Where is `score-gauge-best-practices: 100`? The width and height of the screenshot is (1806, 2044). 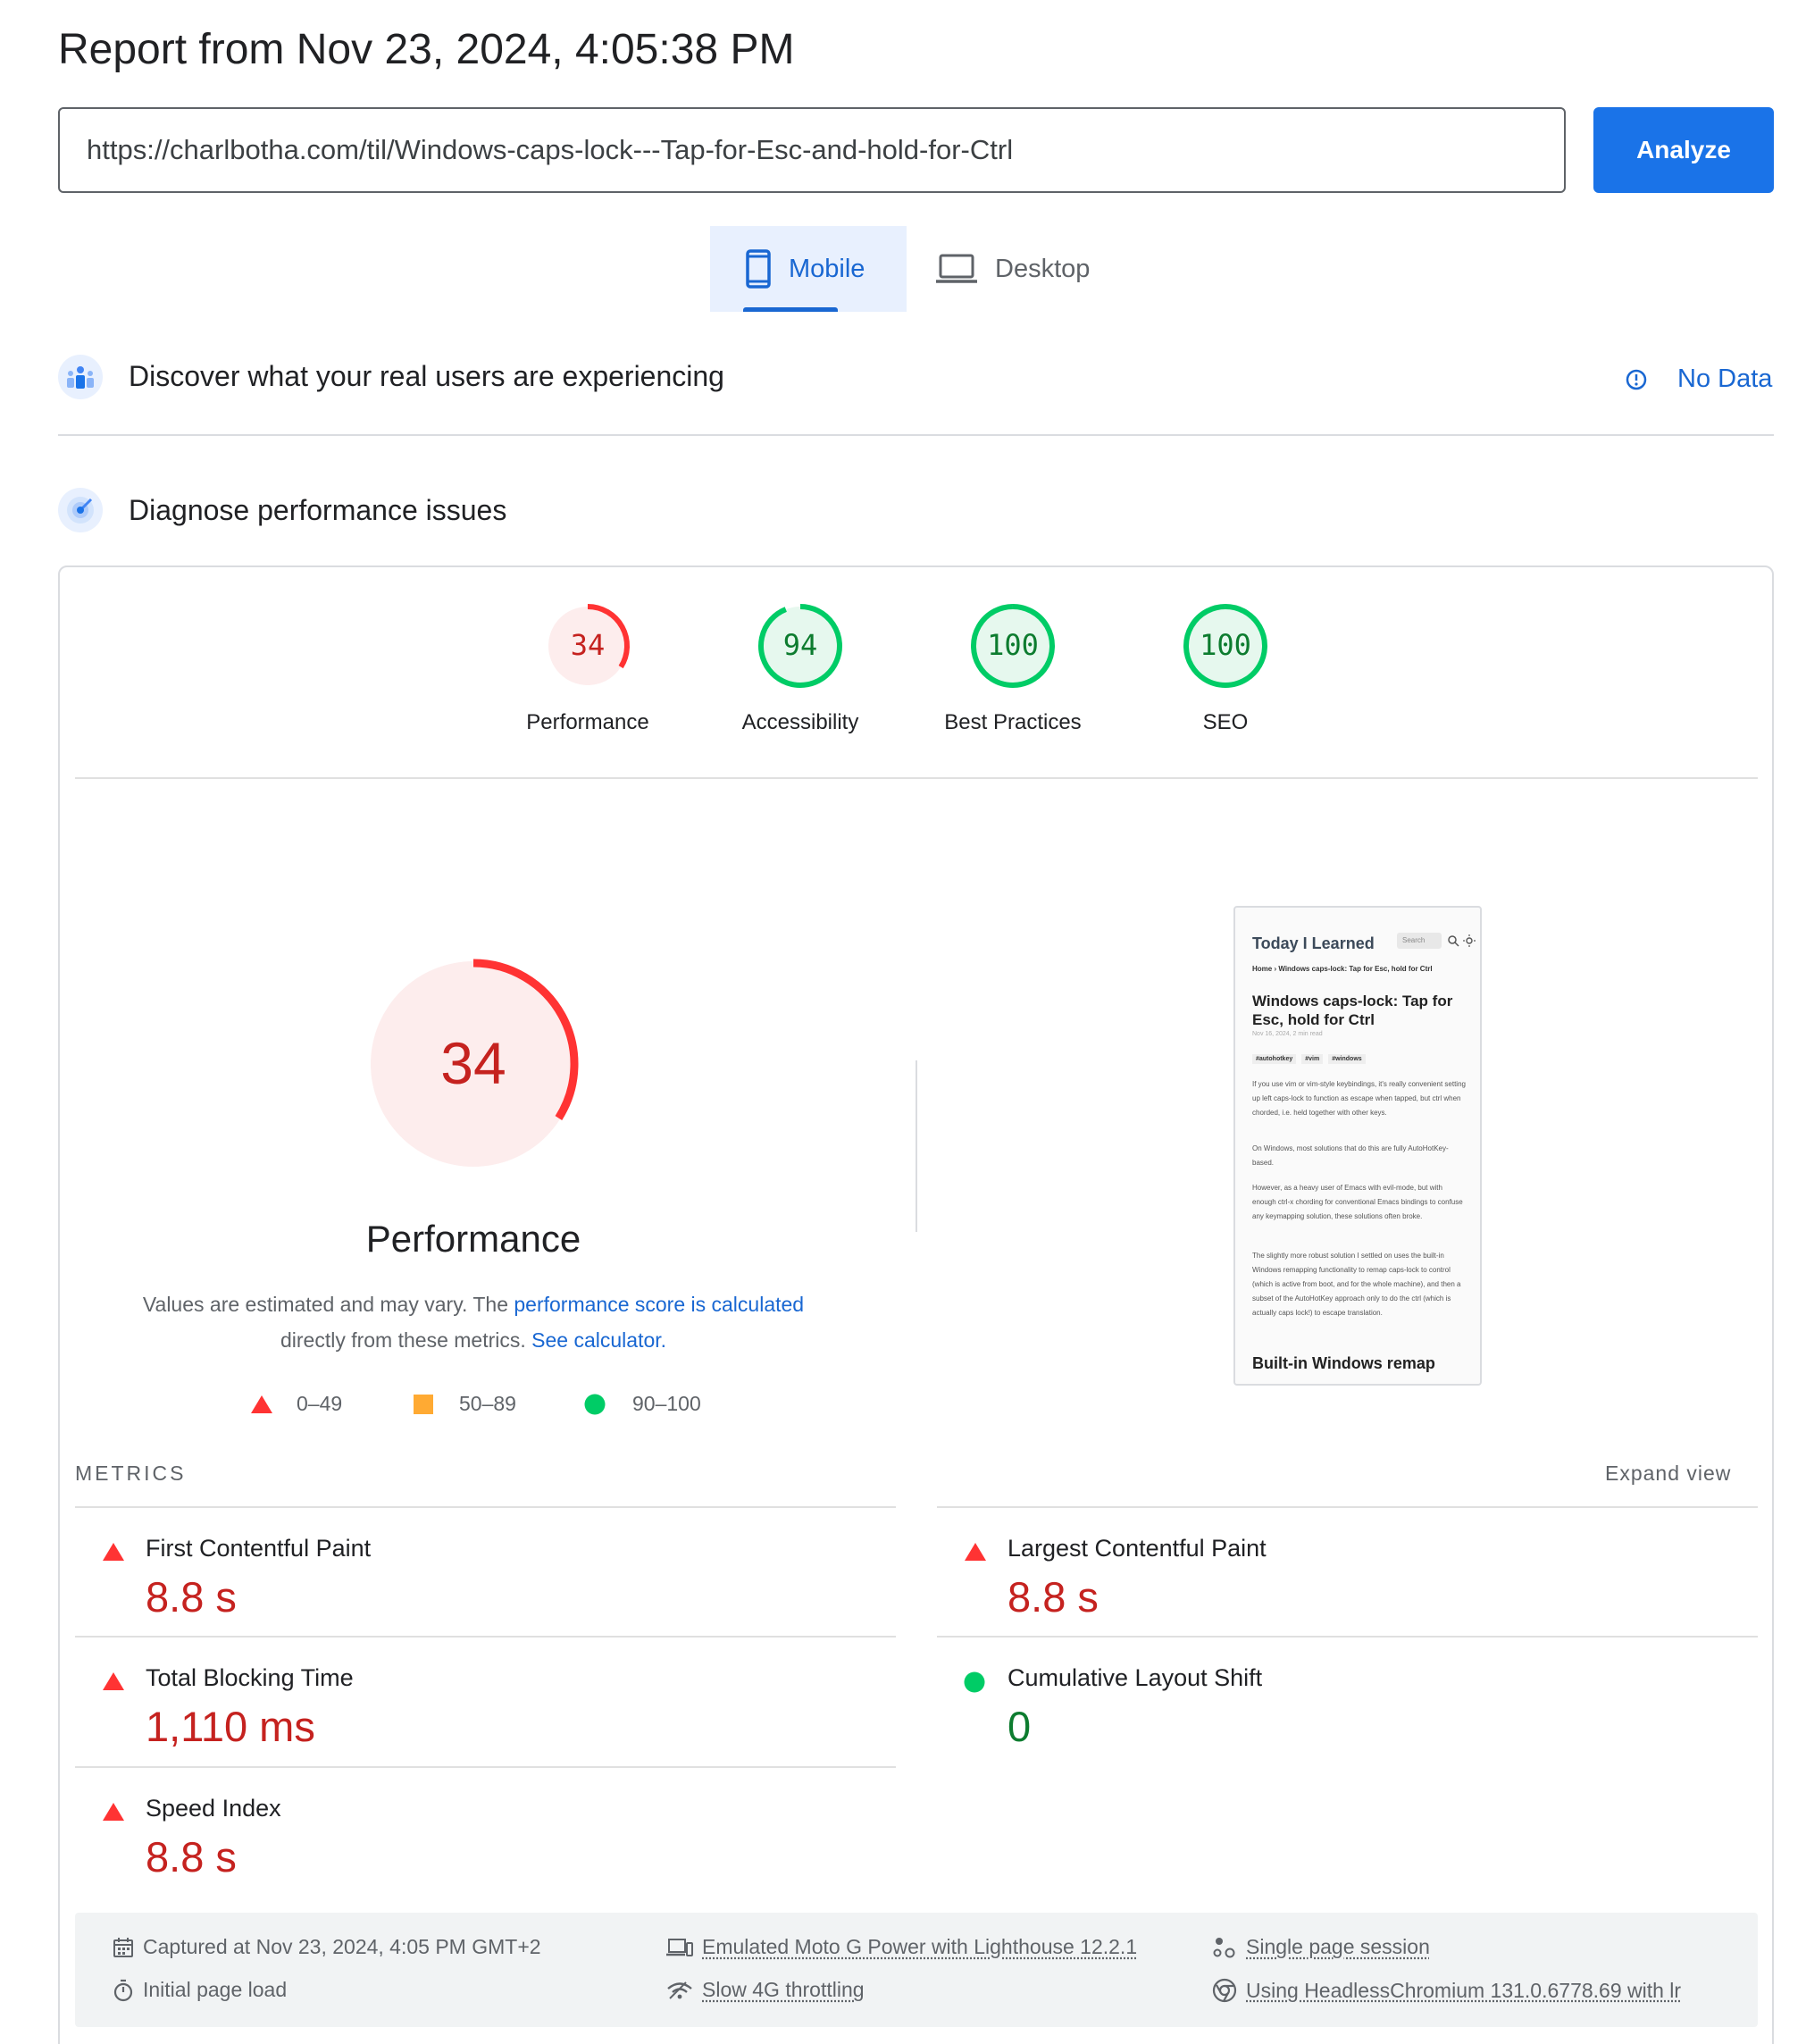
score-gauge-best-practices: 100 is located at coordinates (1013, 646).